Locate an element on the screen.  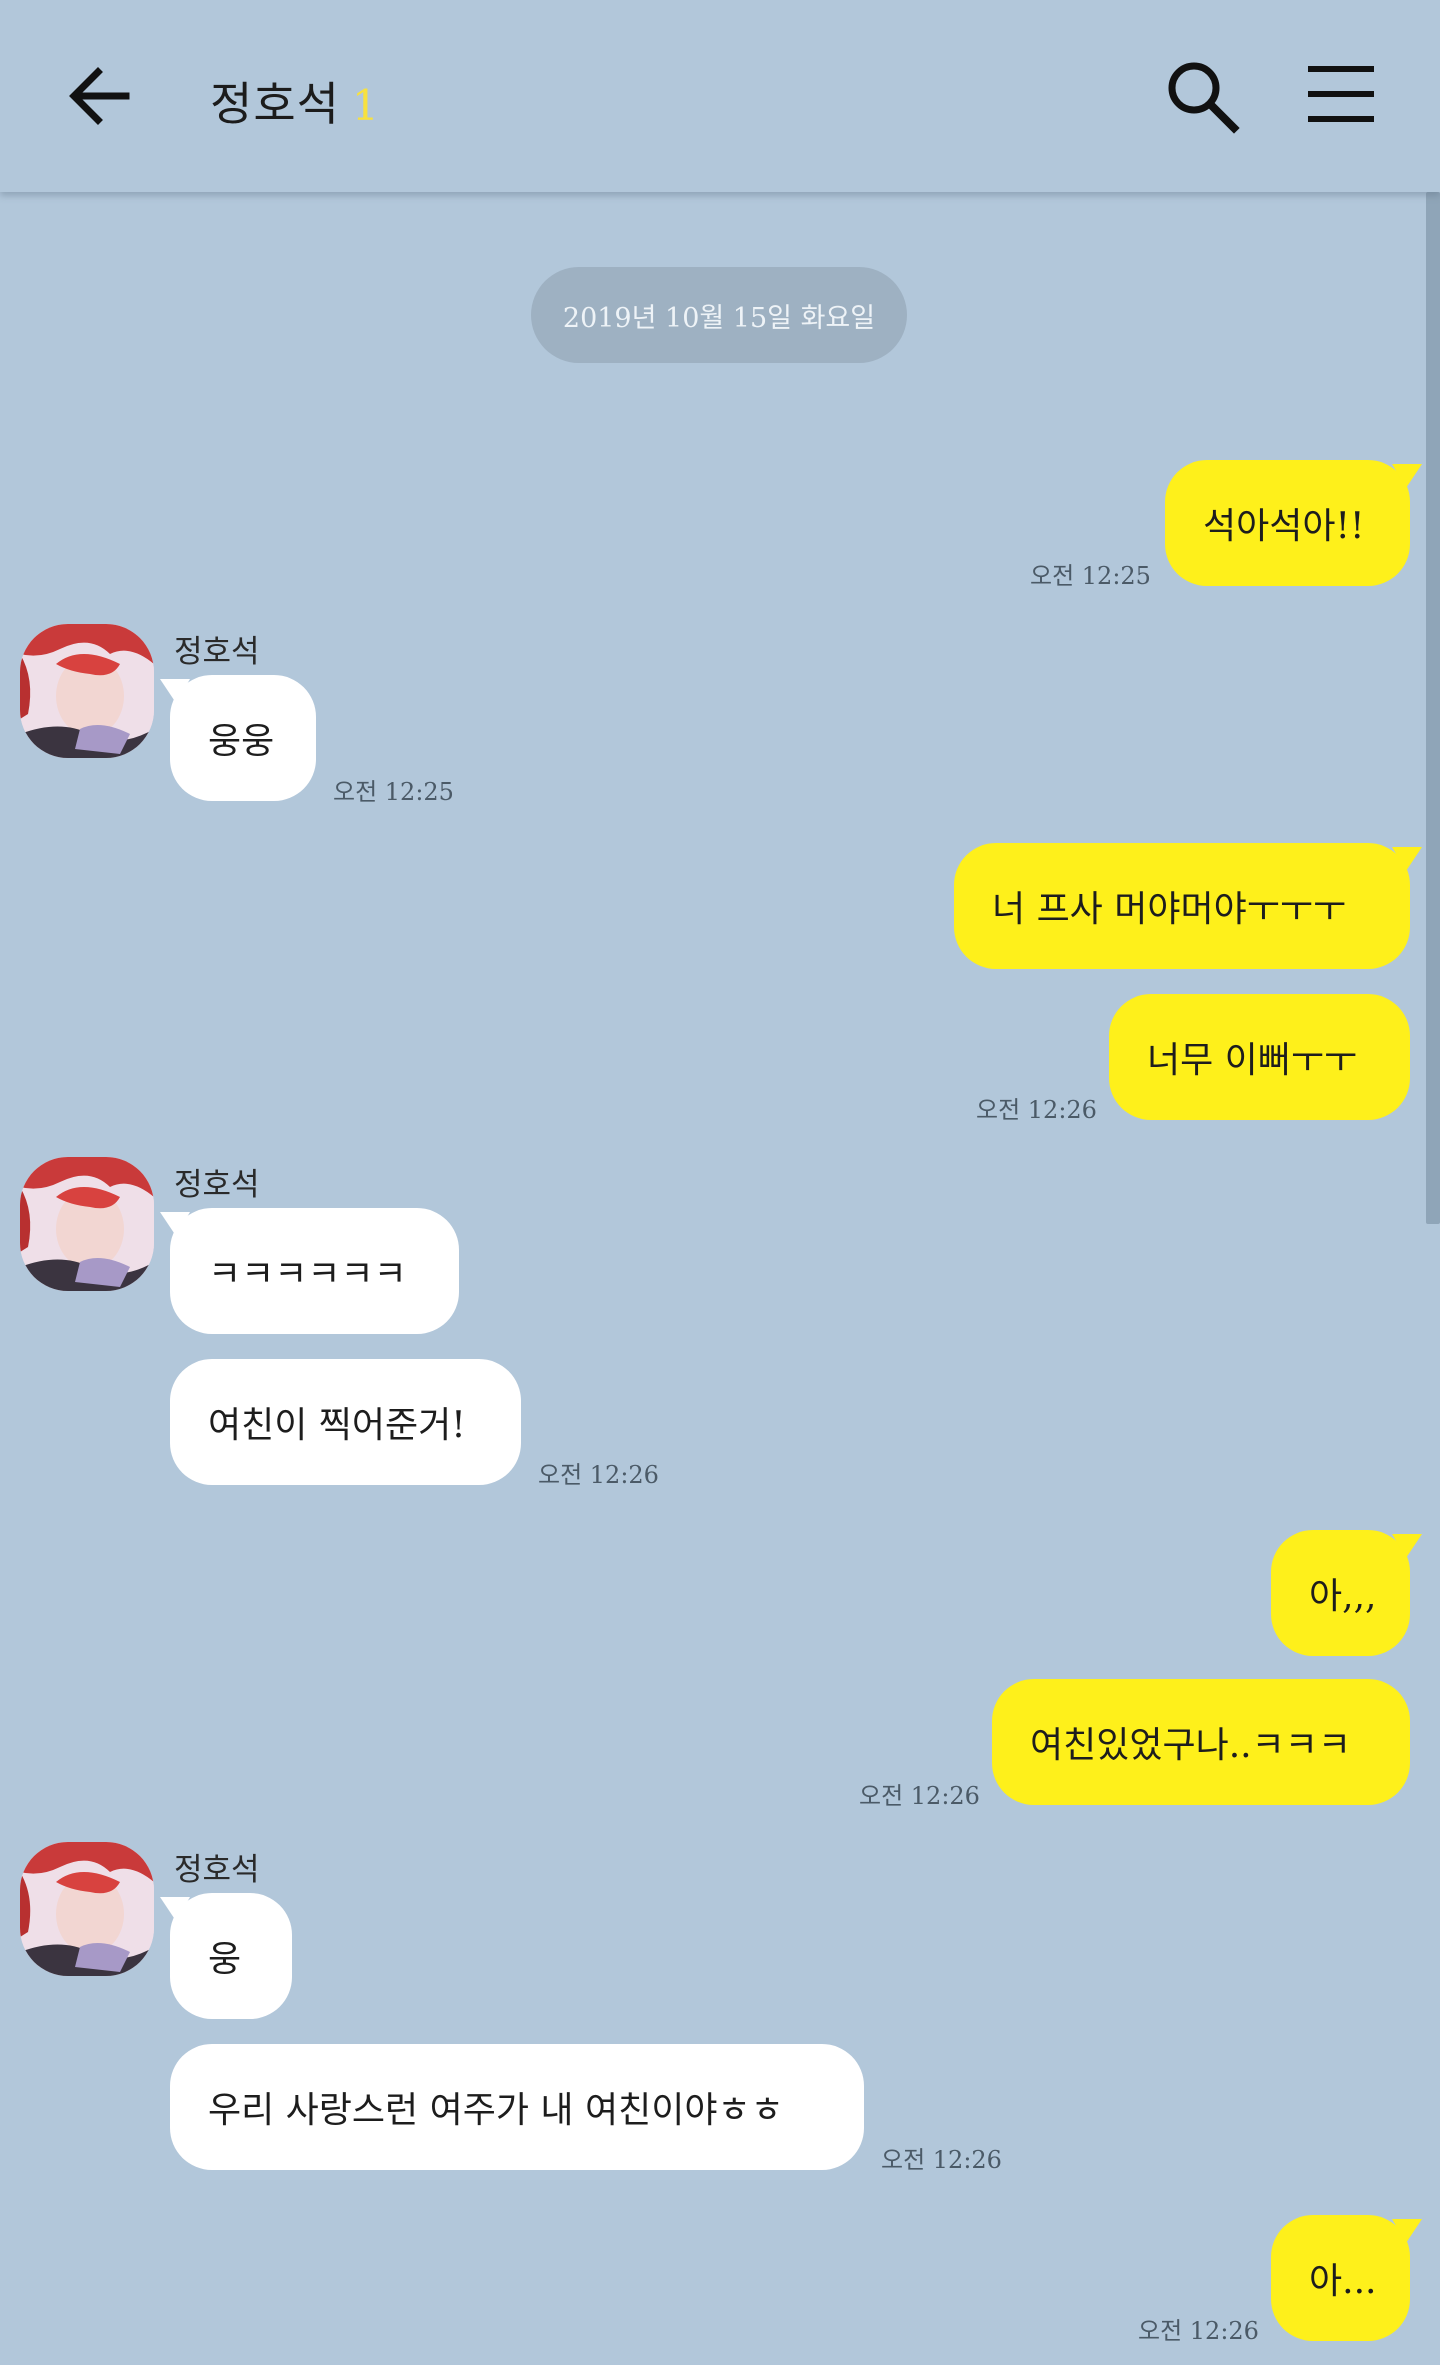
message-text: 여친이 찍어준거! is located at coordinates (337, 1425).